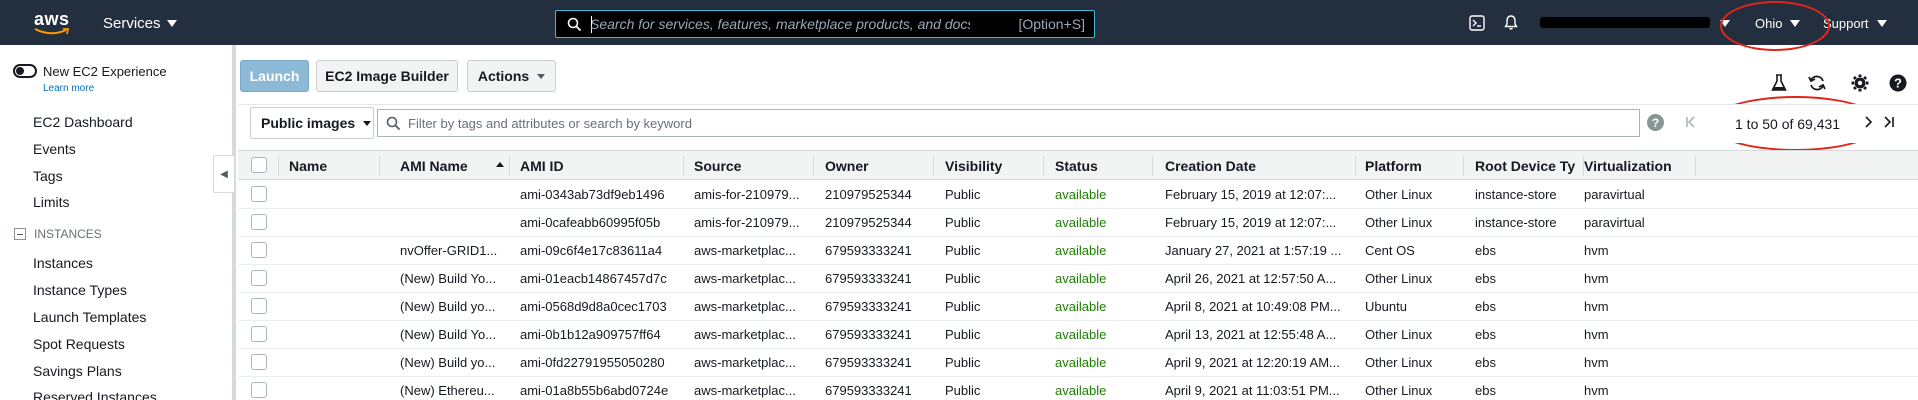 The height and width of the screenshot is (400, 1918). What do you see at coordinates (68, 88) in the screenshot?
I see `learn-more-link: Learn more` at bounding box center [68, 88].